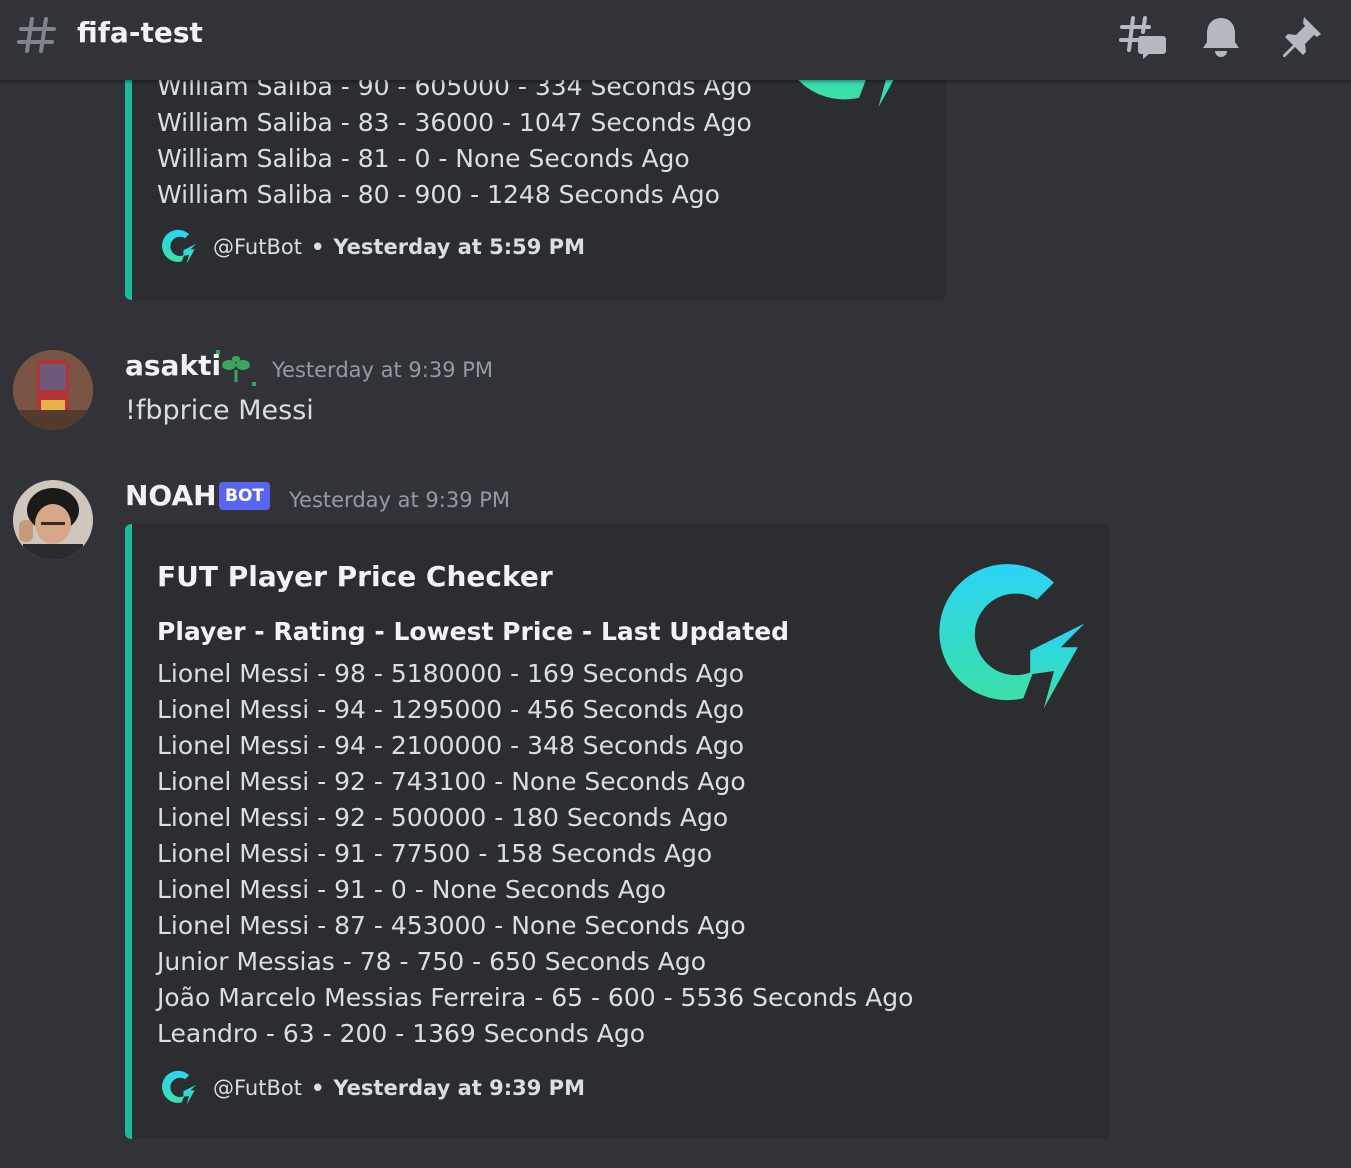 Image resolution: width=1351 pixels, height=1168 pixels. I want to click on pin-icon, so click(1302, 36).